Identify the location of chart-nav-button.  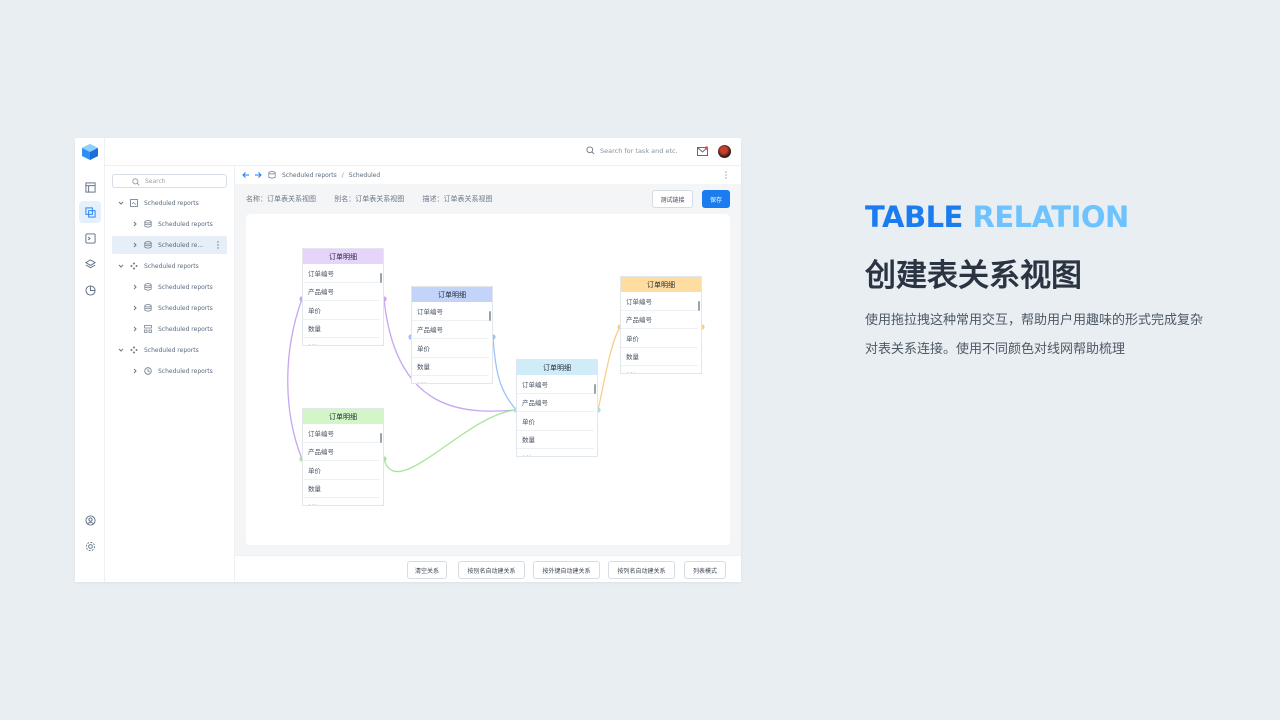
(90, 290).